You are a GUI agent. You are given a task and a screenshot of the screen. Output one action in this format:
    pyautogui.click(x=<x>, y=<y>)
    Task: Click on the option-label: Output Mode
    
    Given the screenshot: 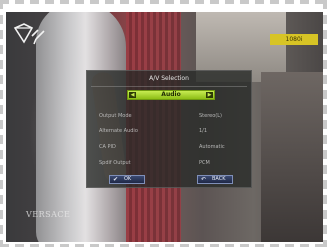 What is the action you would take?
    pyautogui.click(x=115, y=116)
    